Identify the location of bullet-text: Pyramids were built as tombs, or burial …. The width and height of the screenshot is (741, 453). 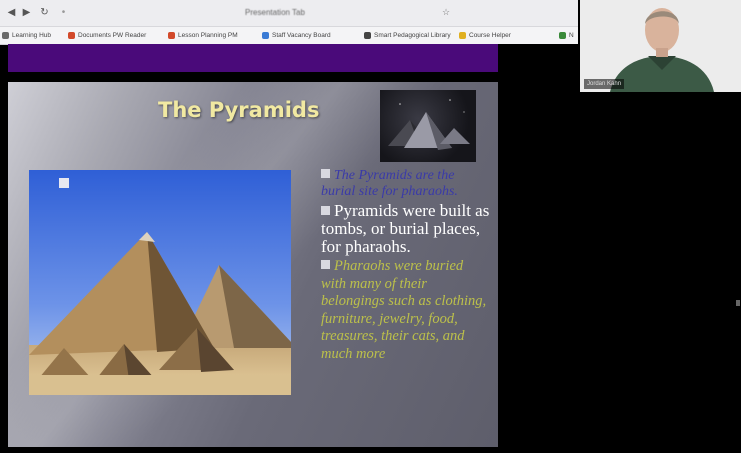
(405, 228).